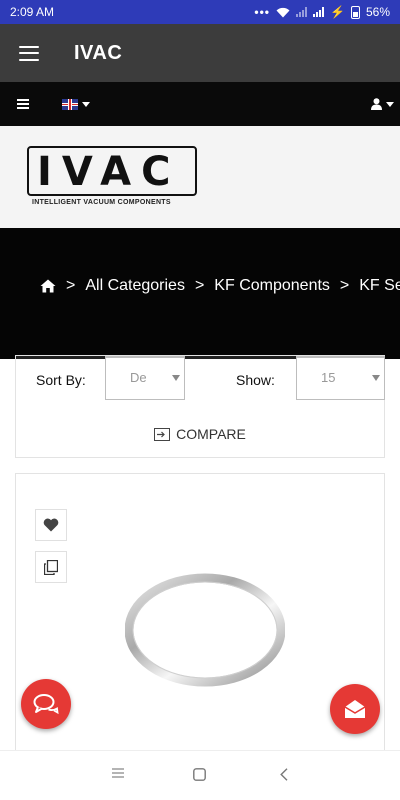  Describe the element at coordinates (205, 630) in the screenshot. I see `kf-seal-product-image` at that location.